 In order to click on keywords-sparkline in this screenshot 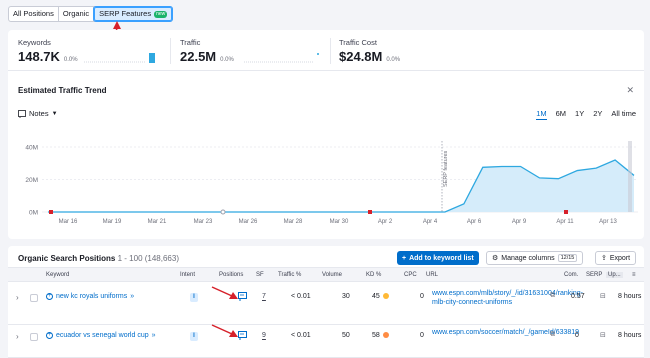, I will do `click(119, 58)`.